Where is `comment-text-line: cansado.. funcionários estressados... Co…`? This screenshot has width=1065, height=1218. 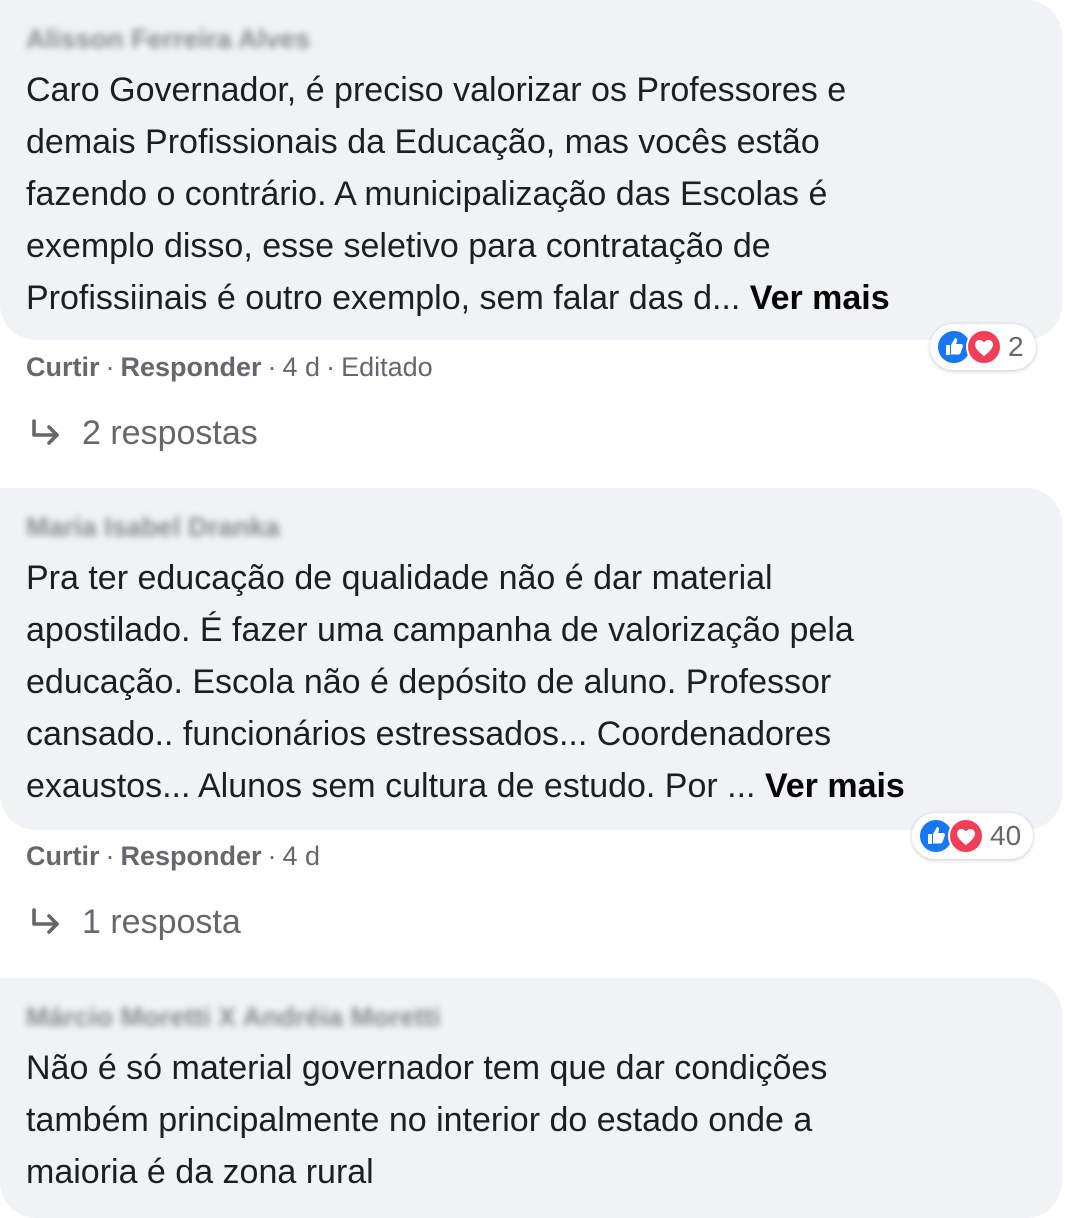
comment-text-line: cansado.. funcionários estressados... Co… is located at coordinates (429, 734).